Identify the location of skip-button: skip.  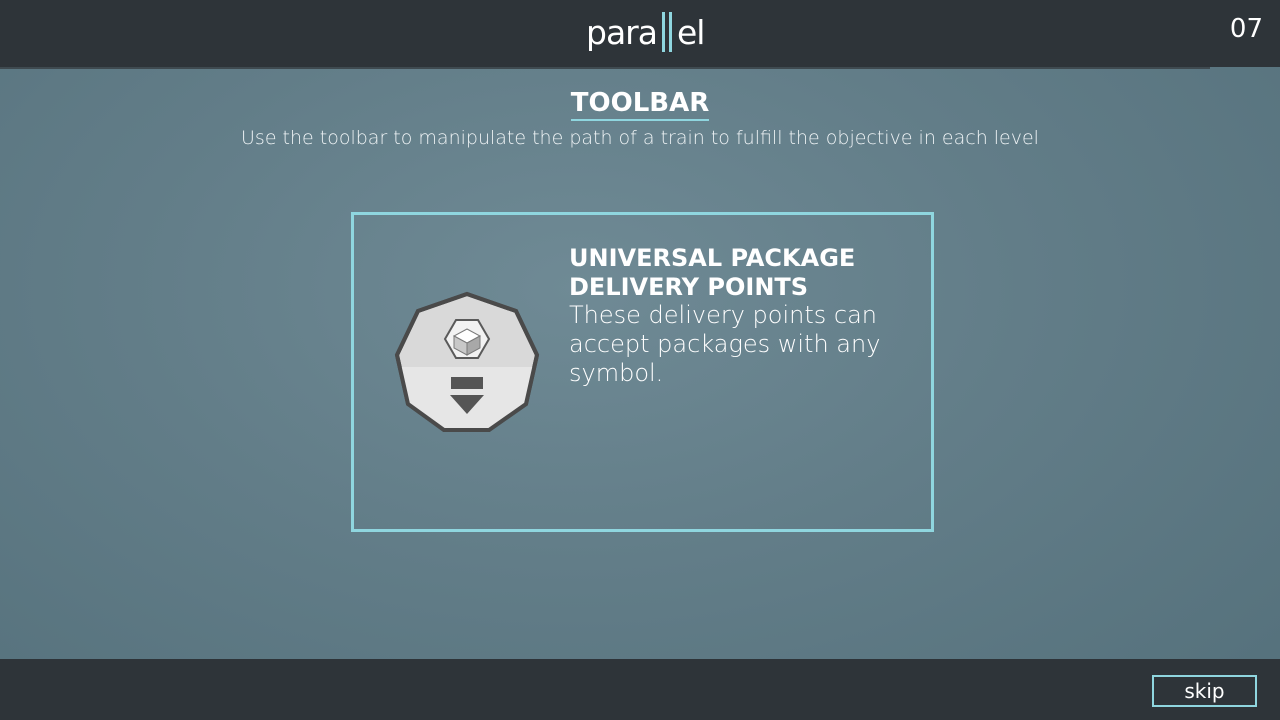
(1204, 691).